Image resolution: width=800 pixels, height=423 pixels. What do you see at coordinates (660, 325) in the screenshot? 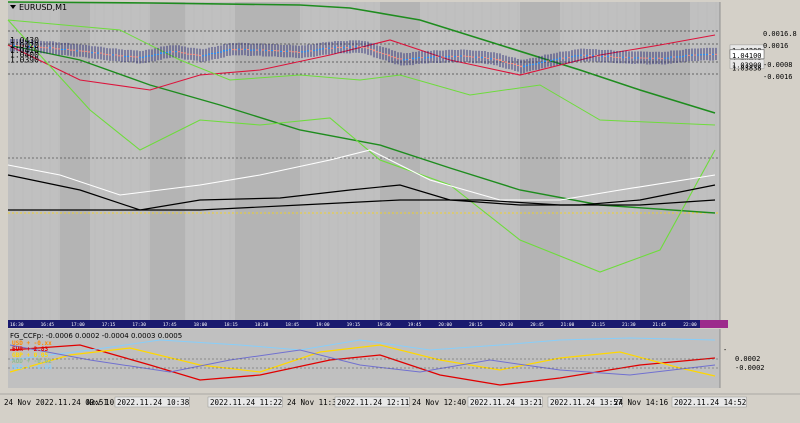
I see `time-strip-label: 21:45` at bounding box center [660, 325].